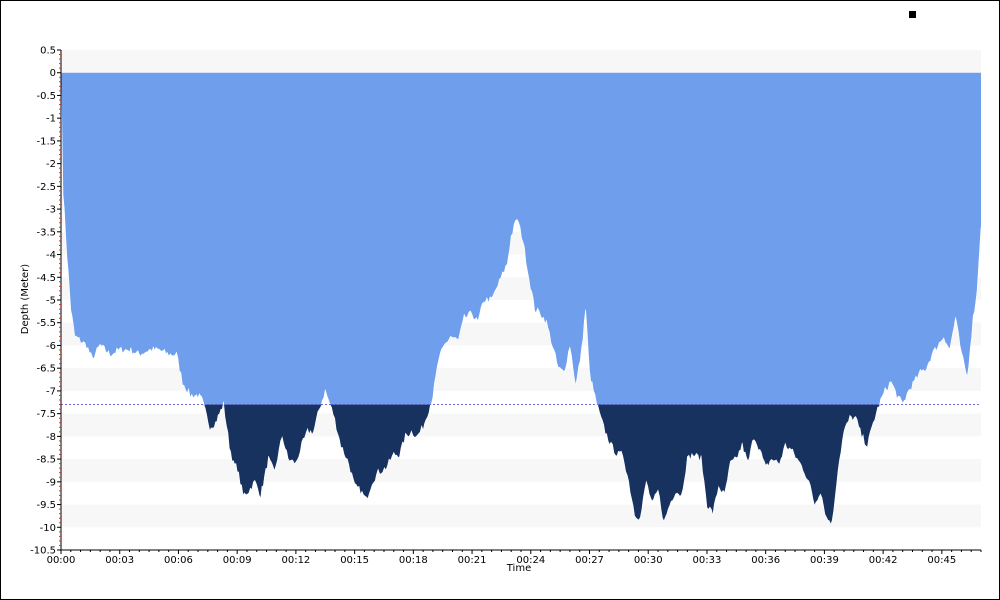 This screenshot has width=1000, height=600. I want to click on x-tick-label: 00:42, so click(883, 560).